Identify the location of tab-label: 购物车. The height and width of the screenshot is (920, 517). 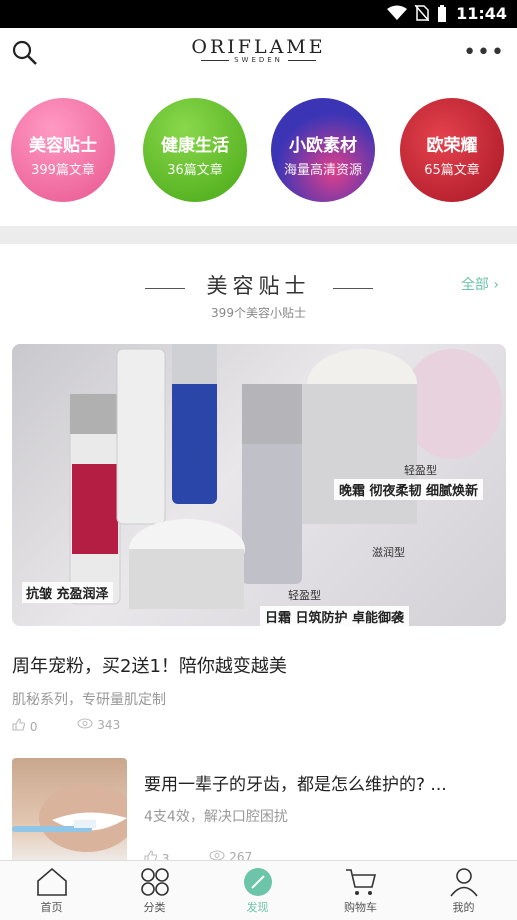
(360, 907).